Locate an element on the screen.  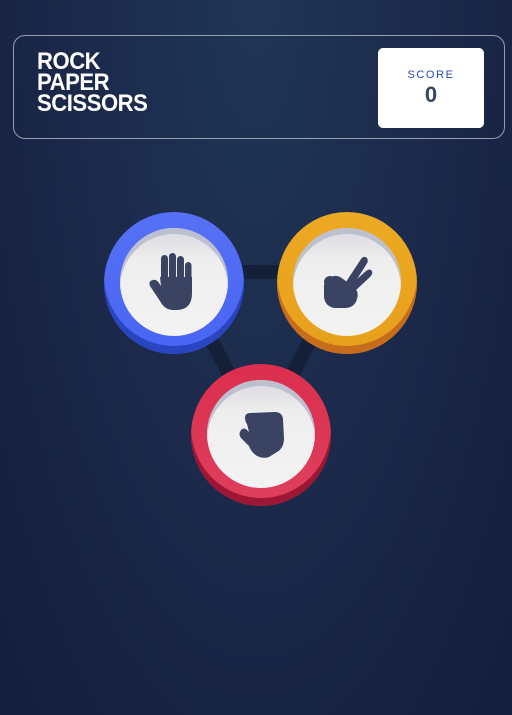
paper-button is located at coordinates (174, 283).